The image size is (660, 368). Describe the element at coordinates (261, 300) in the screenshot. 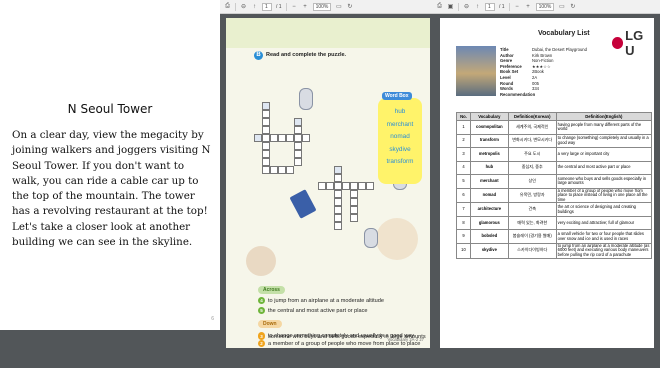

I see `clue-number: 4` at that location.